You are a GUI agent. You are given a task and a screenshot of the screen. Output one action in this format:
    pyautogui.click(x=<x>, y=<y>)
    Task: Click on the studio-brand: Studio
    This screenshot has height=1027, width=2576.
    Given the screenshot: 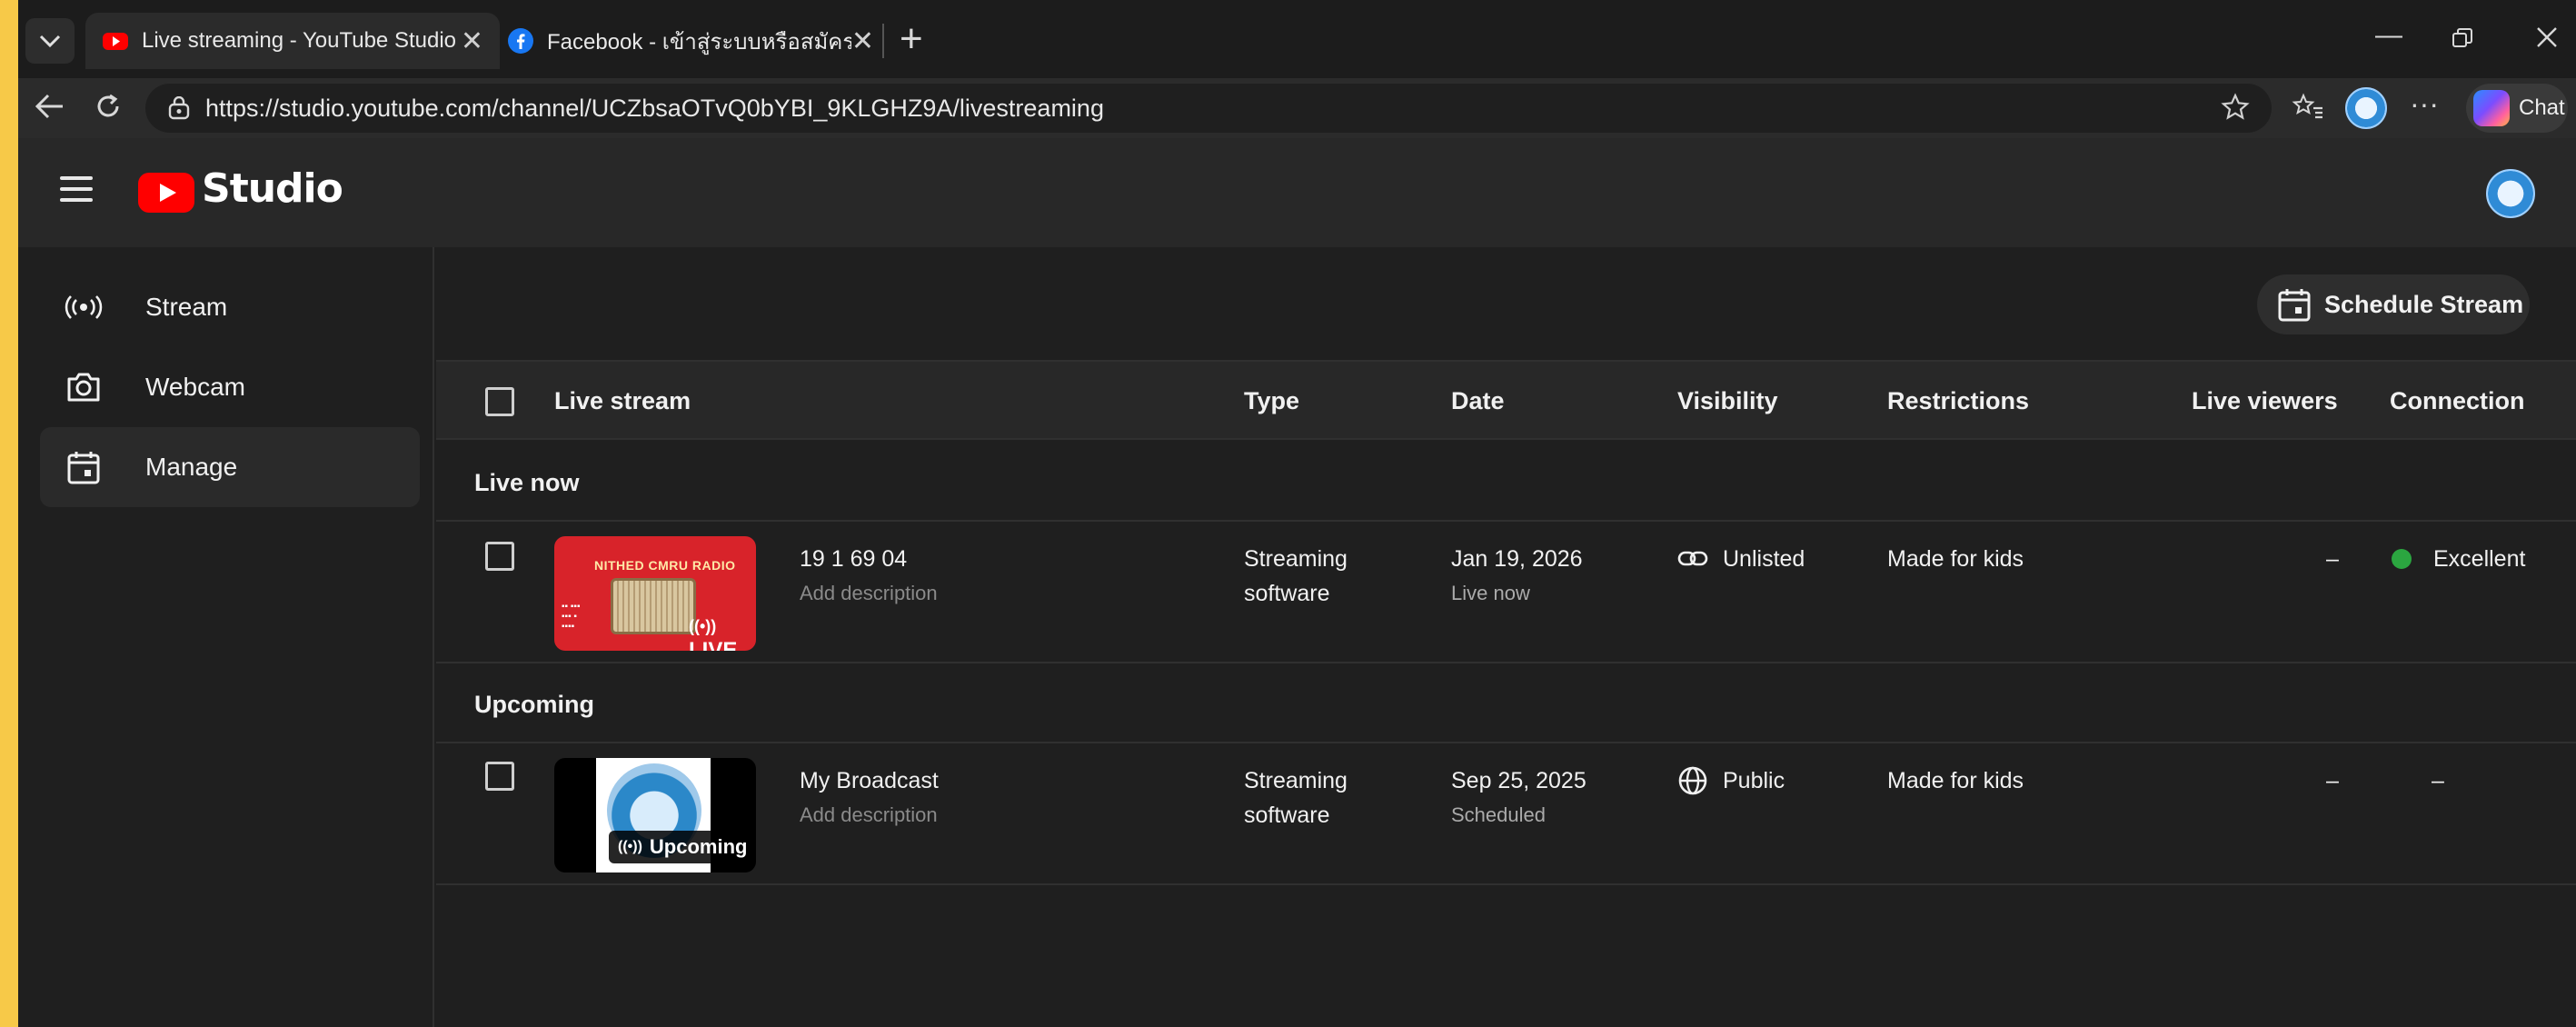 What is the action you would take?
    pyautogui.click(x=273, y=189)
    